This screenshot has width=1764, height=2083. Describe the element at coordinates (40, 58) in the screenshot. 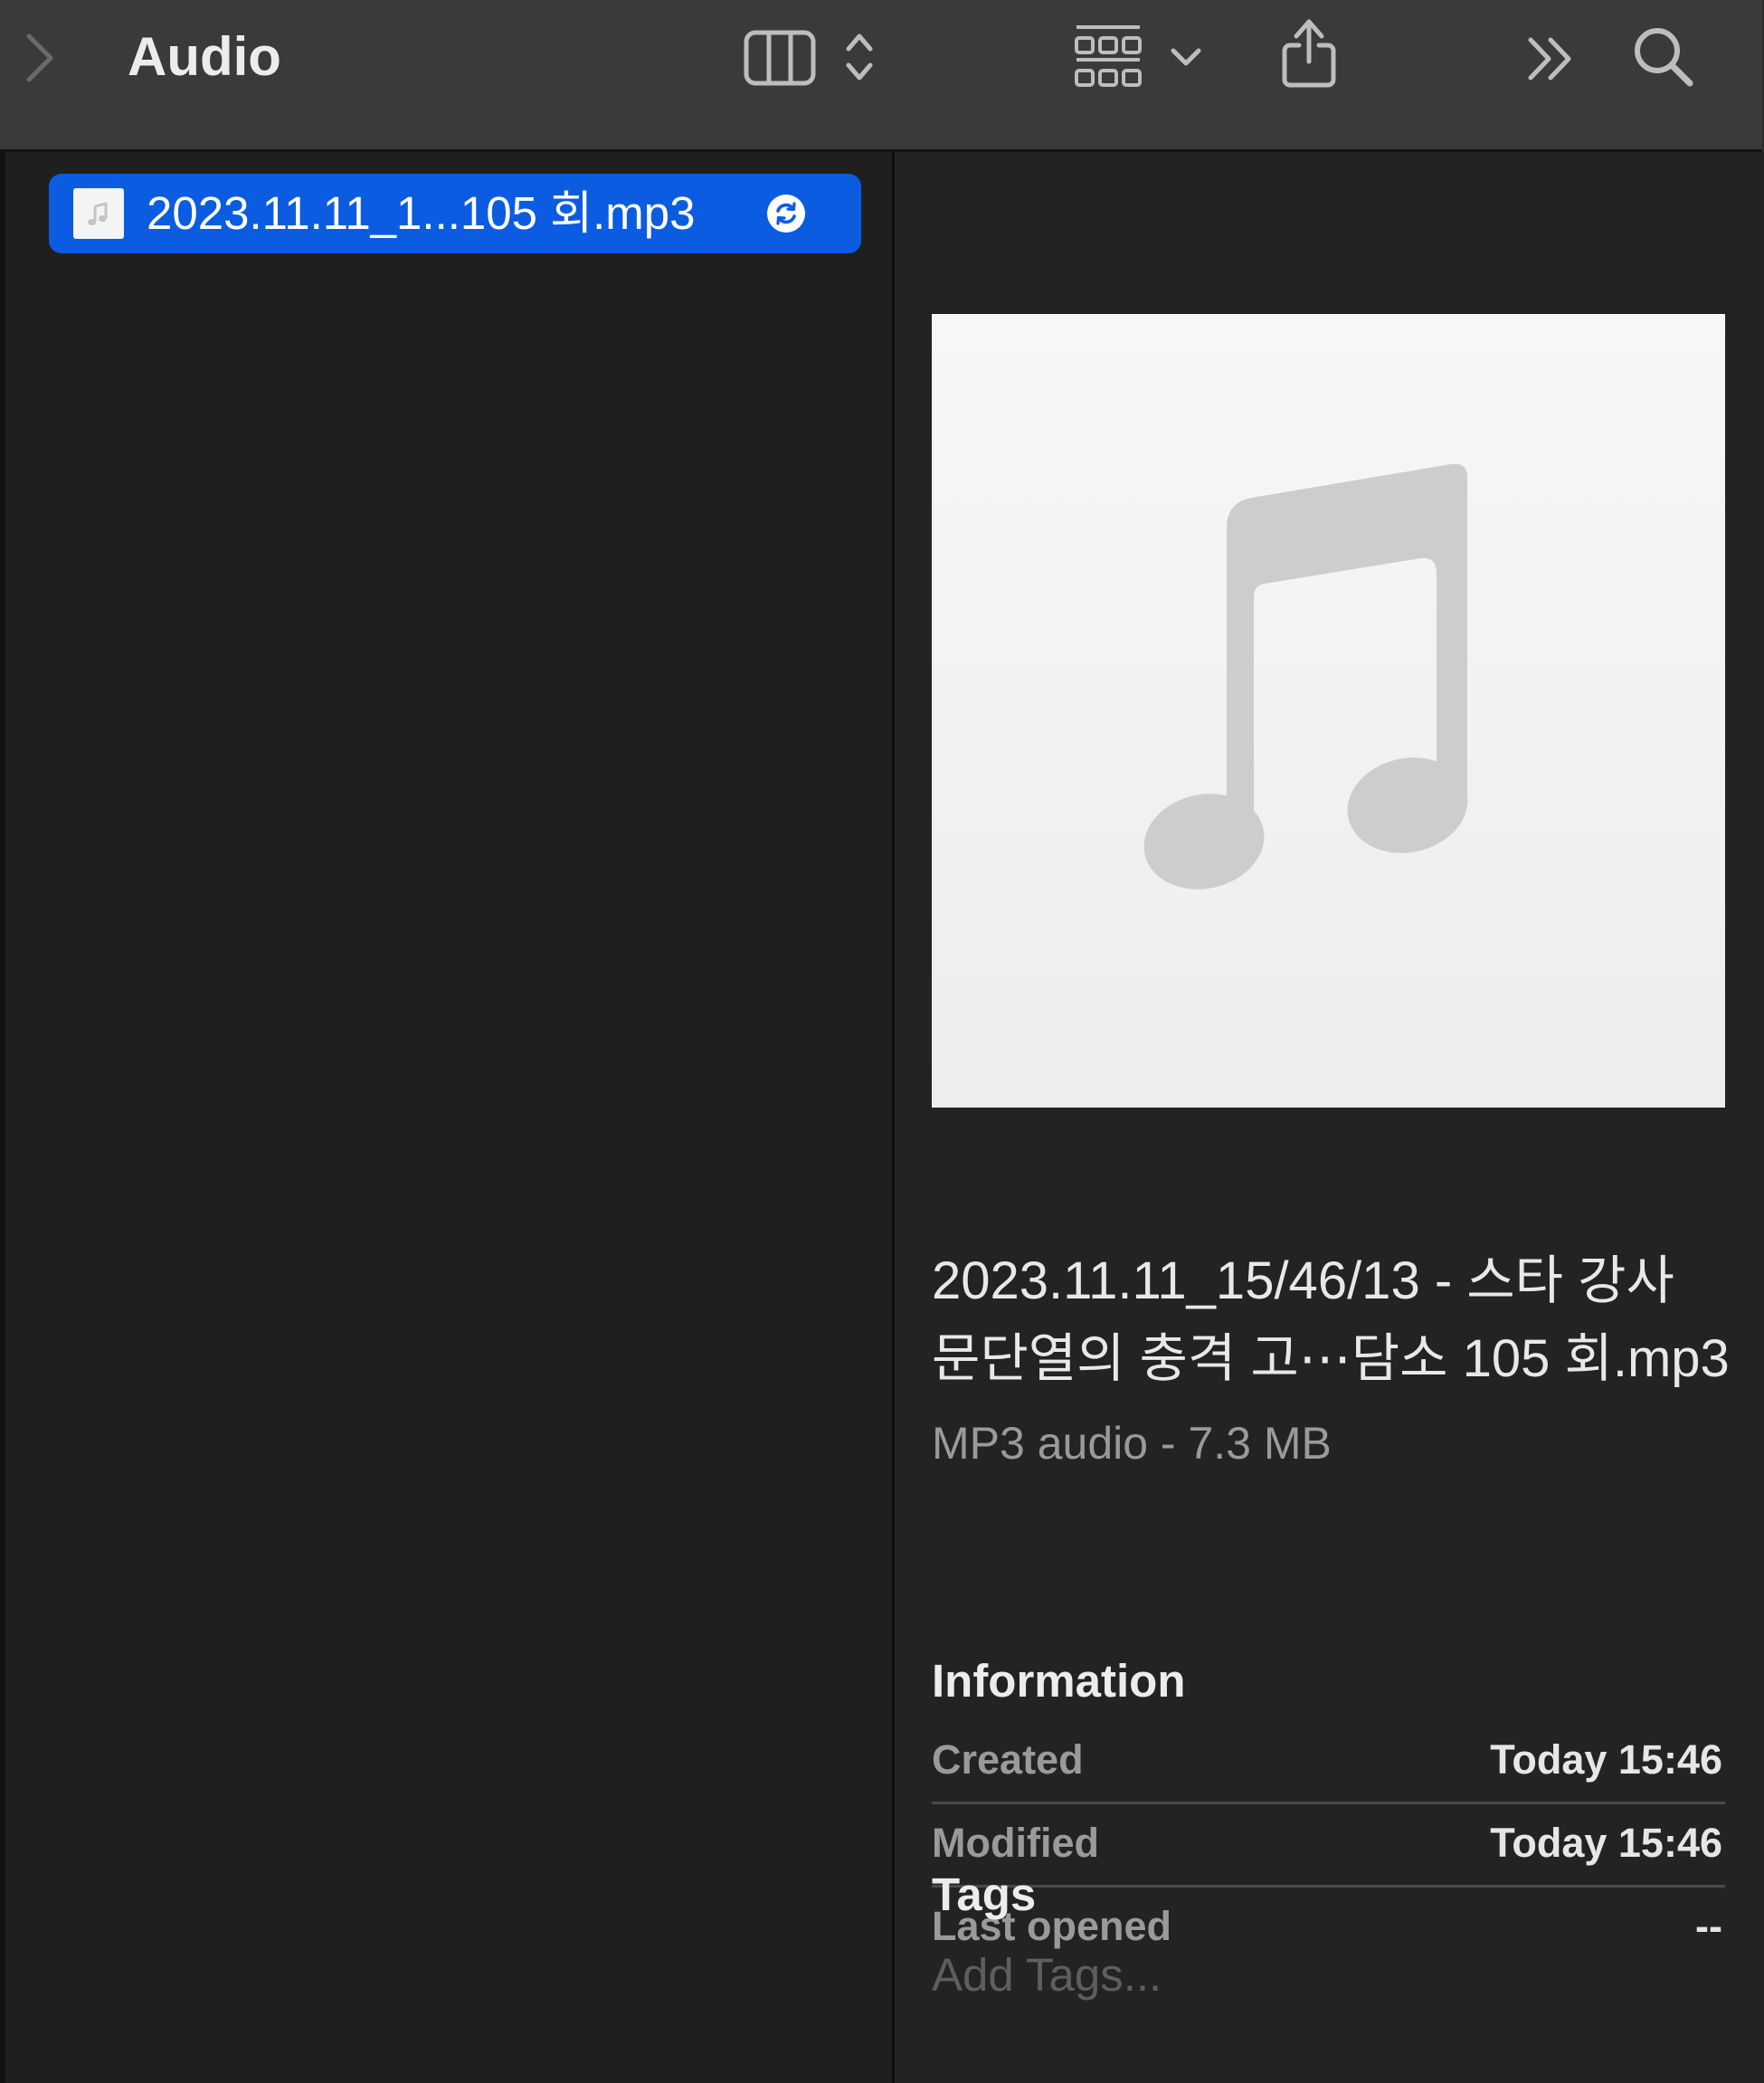

I see `chevron-right-icon` at that location.